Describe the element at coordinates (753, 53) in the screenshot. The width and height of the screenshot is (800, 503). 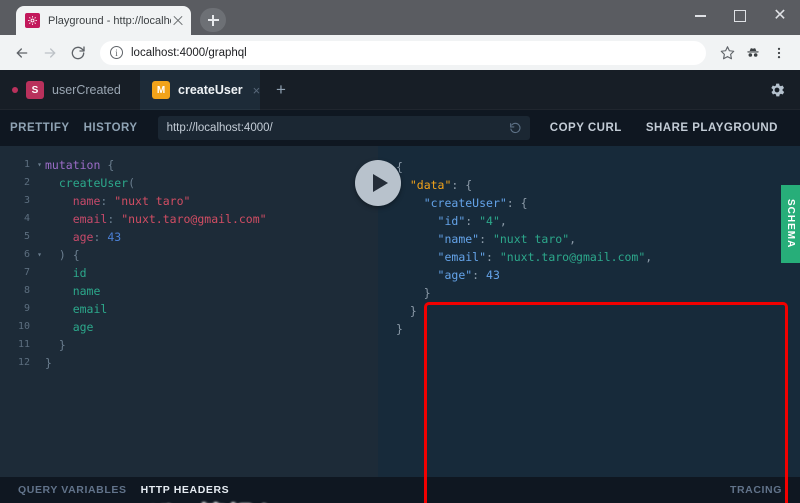
I see `incognito-icon` at that location.